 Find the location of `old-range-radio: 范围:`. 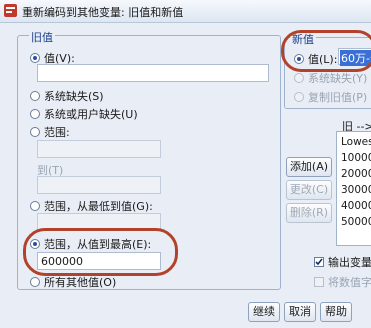

old-range-radio: 范围: is located at coordinates (50, 132).